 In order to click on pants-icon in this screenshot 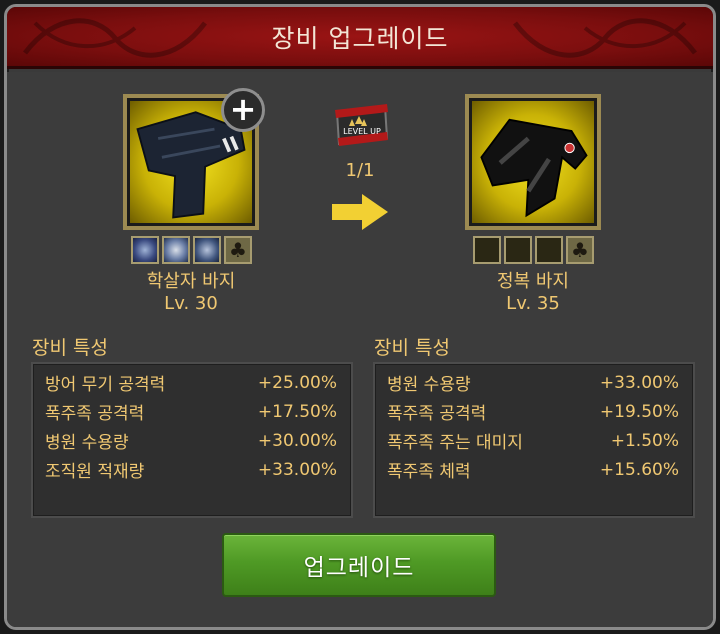, I will do `click(534, 168)`.